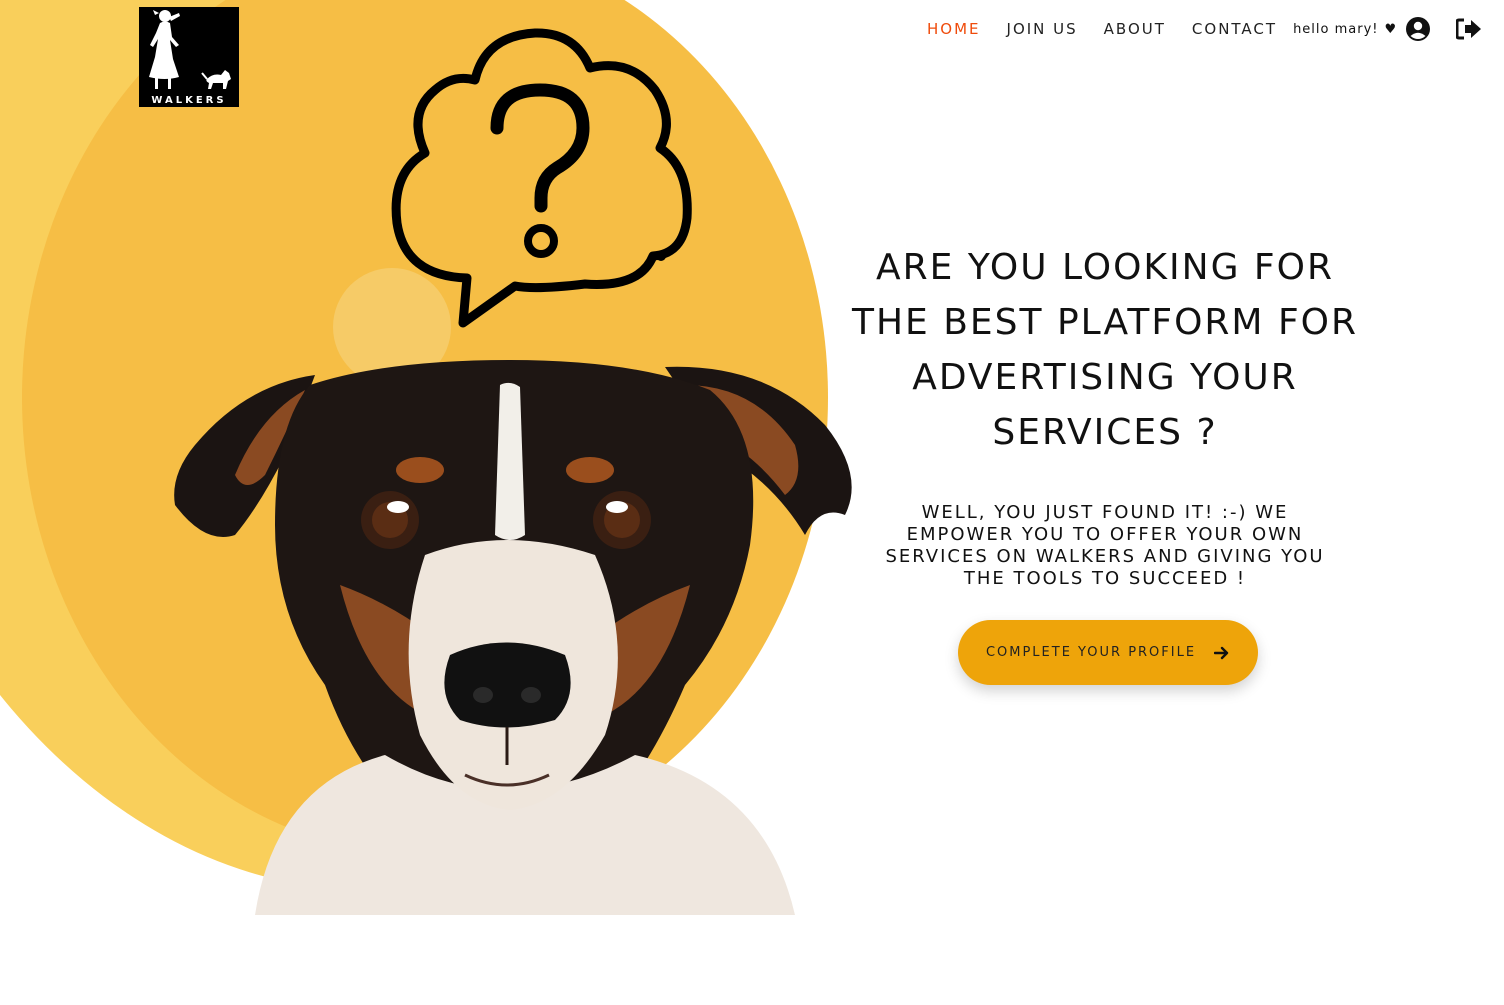 The width and height of the screenshot is (1504, 1005). Describe the element at coordinates (190, 49) in the screenshot. I see `walker-silhouette-icon` at that location.